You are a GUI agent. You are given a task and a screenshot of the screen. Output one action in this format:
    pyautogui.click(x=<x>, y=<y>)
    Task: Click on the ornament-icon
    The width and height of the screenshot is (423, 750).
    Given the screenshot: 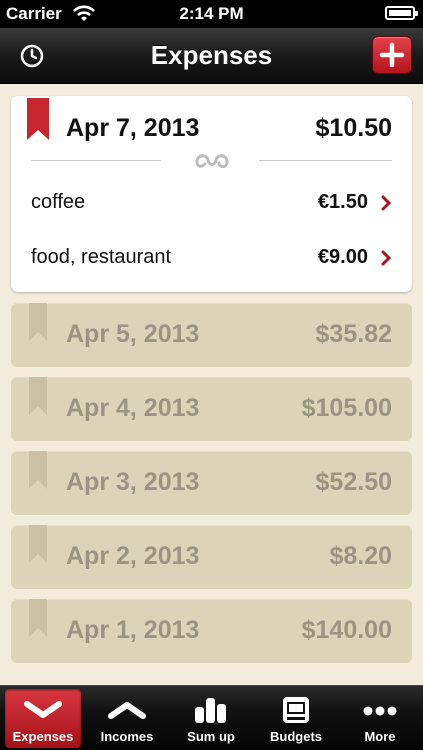 What is the action you would take?
    pyautogui.click(x=212, y=161)
    